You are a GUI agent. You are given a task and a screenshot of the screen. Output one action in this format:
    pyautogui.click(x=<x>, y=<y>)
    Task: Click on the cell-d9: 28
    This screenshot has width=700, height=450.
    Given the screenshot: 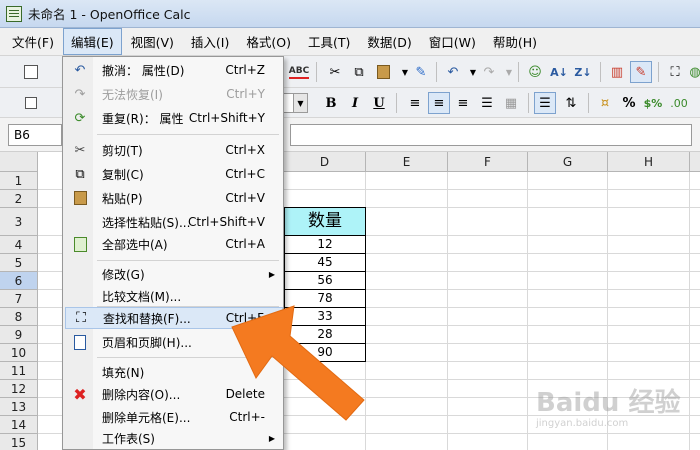 What is the action you would take?
    pyautogui.click(x=325, y=335)
    